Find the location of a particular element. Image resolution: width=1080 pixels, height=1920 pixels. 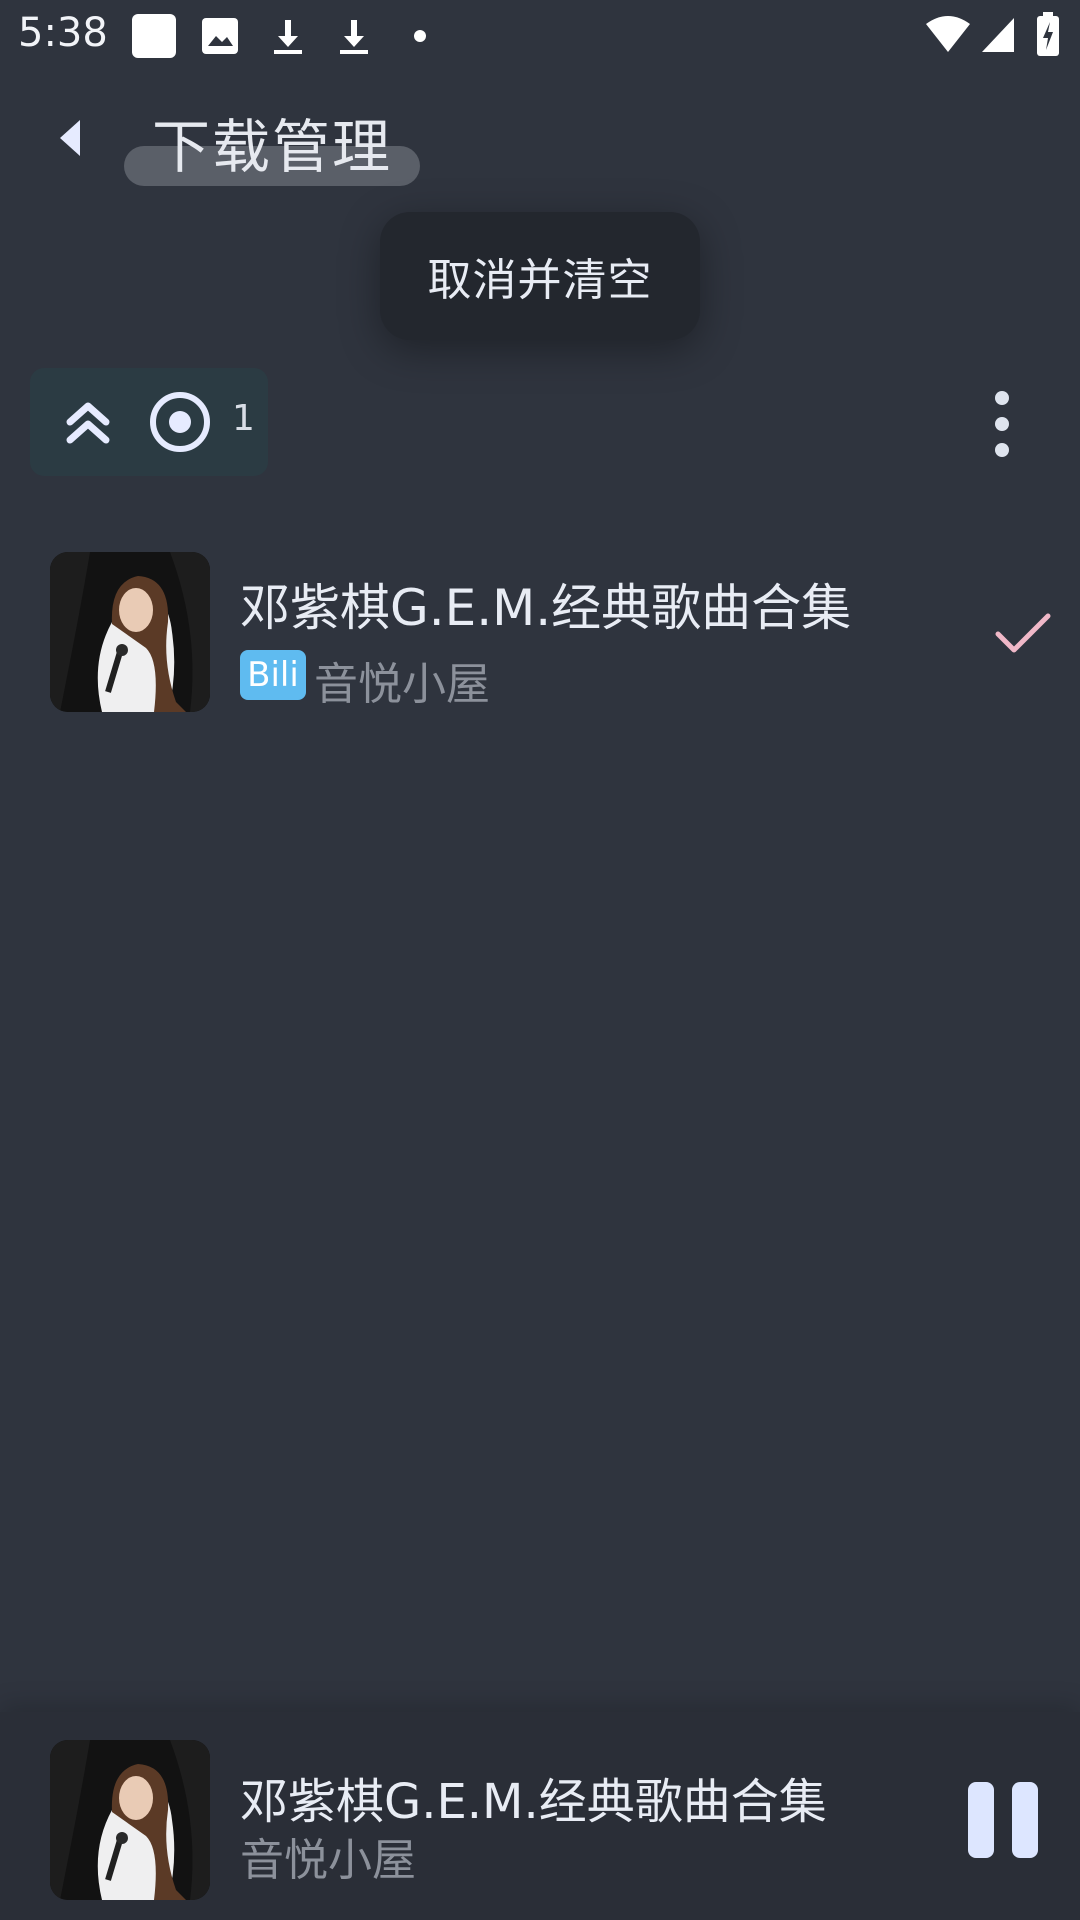

more-vertical-icon is located at coordinates (1002, 424).